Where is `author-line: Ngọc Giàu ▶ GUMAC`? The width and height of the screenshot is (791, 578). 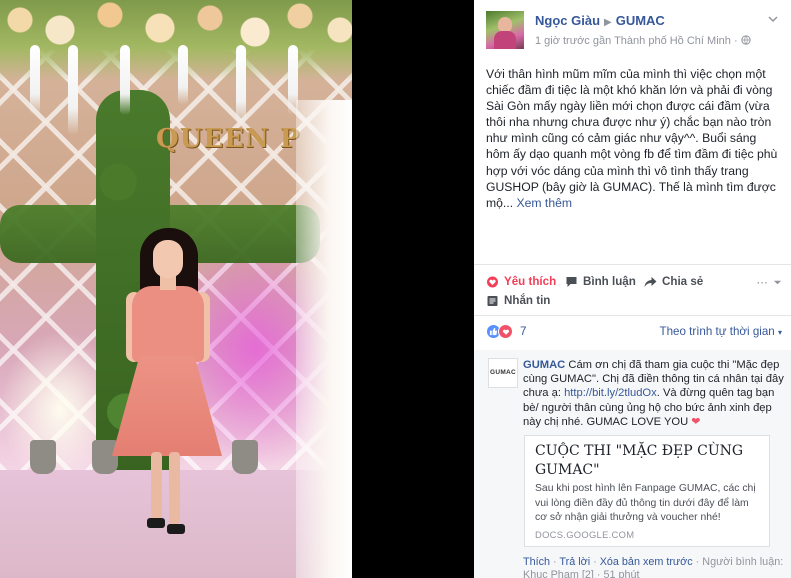
author-line: Ngọc Giàu ▶ GUMAC is located at coordinates (600, 20).